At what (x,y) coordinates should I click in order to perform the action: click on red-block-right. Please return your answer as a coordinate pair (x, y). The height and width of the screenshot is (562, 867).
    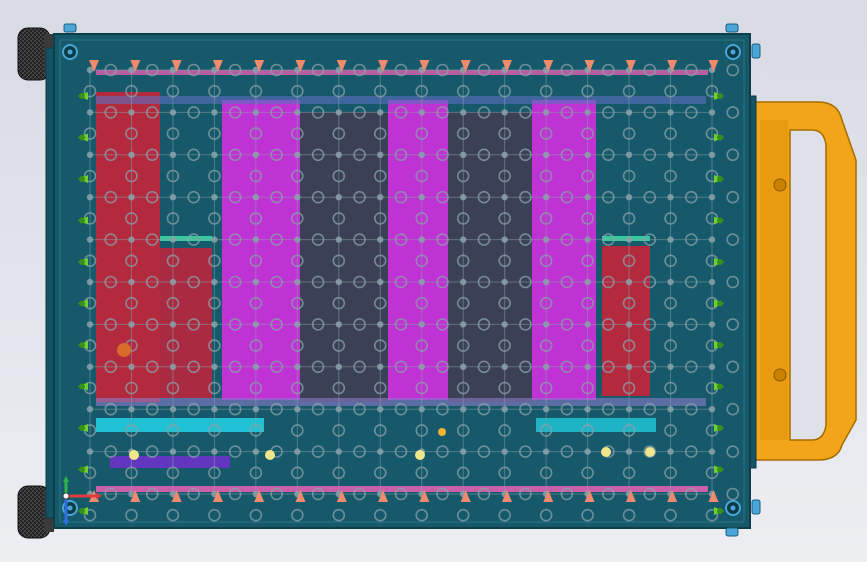
    Looking at the image, I should click on (626, 321).